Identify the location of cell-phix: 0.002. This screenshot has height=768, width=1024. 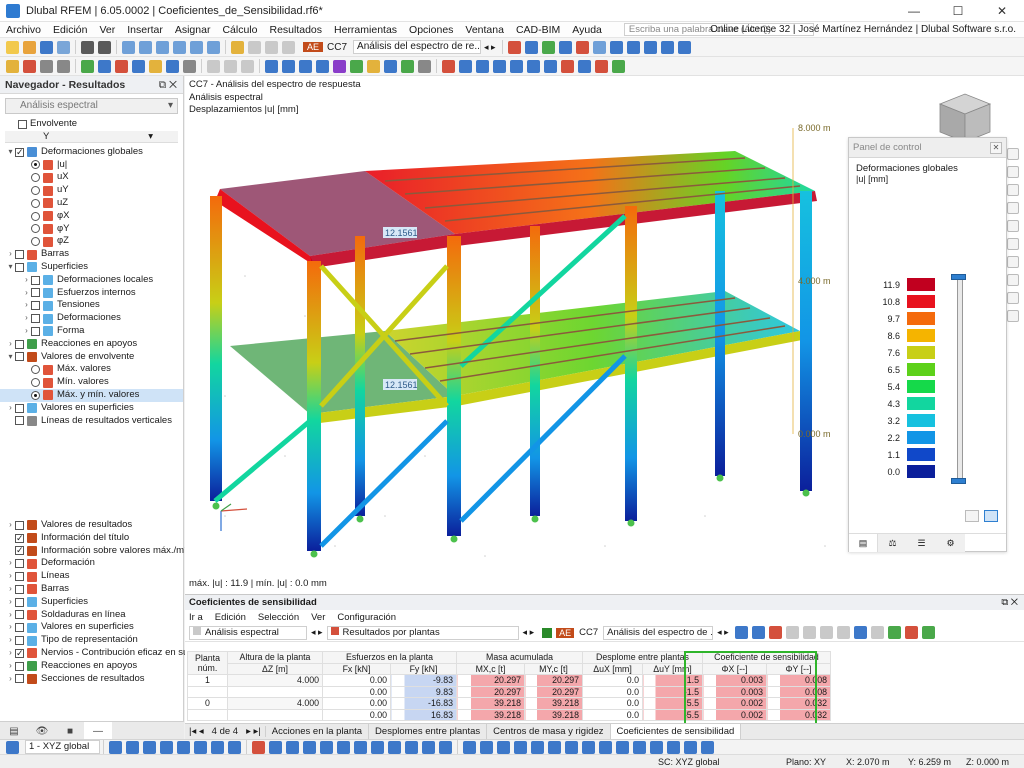
(734, 714).